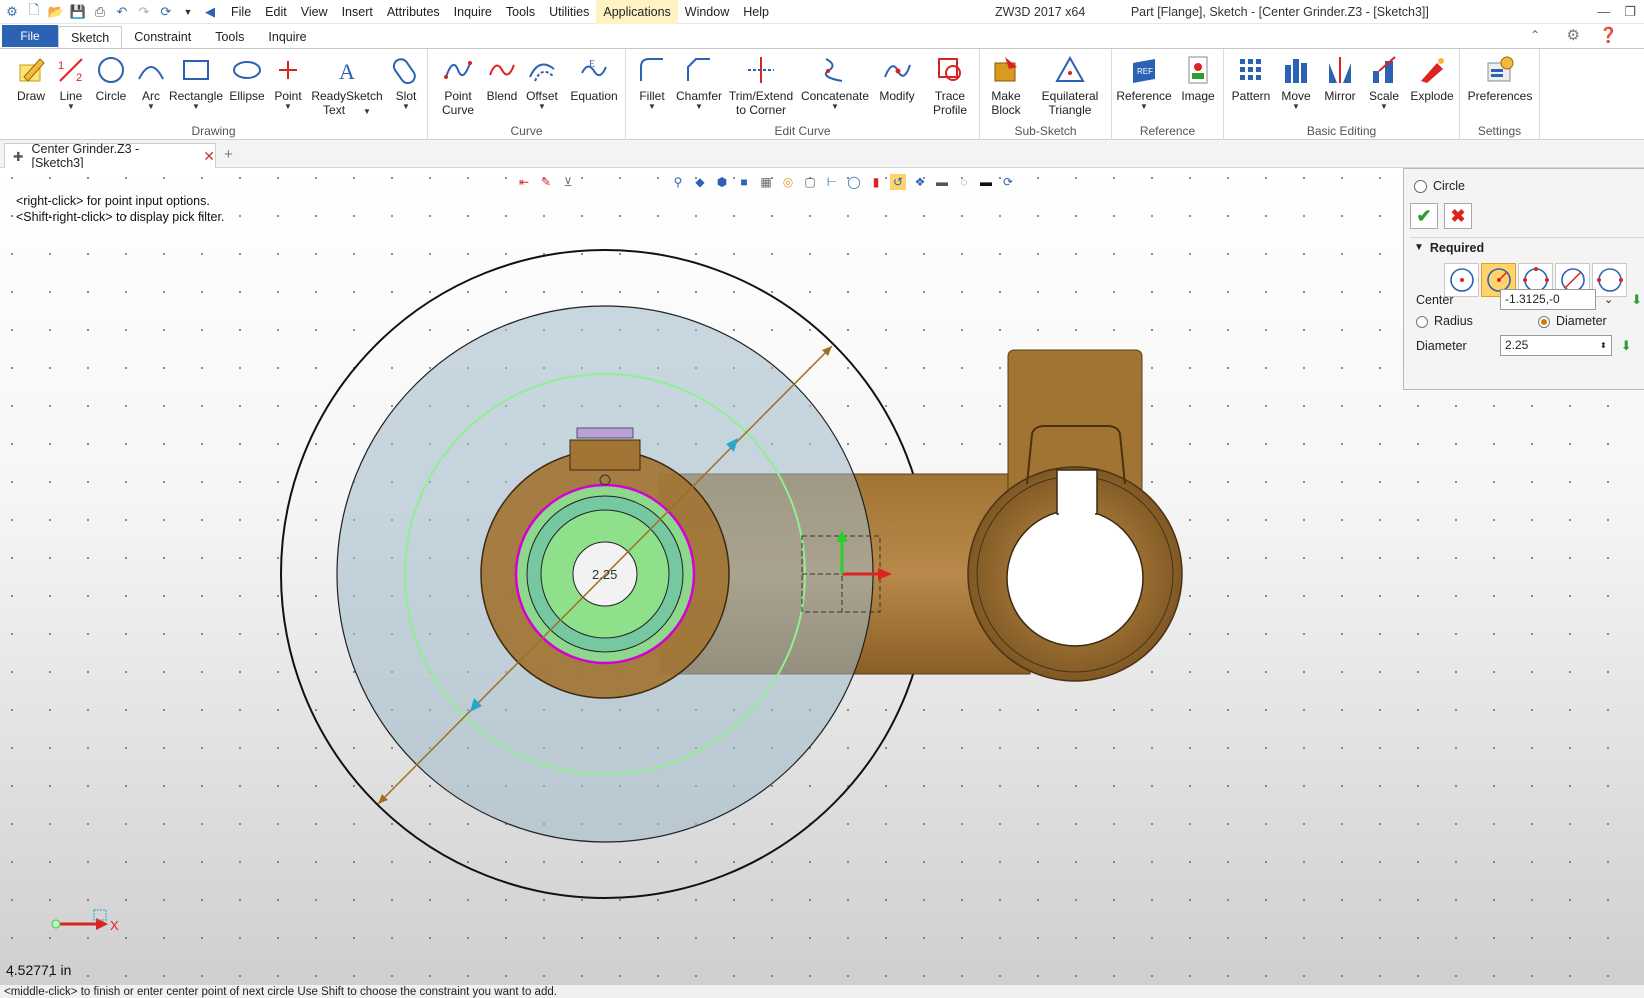 The image size is (1644, 998). I want to click on menu-insert: Insert, so click(357, 12).